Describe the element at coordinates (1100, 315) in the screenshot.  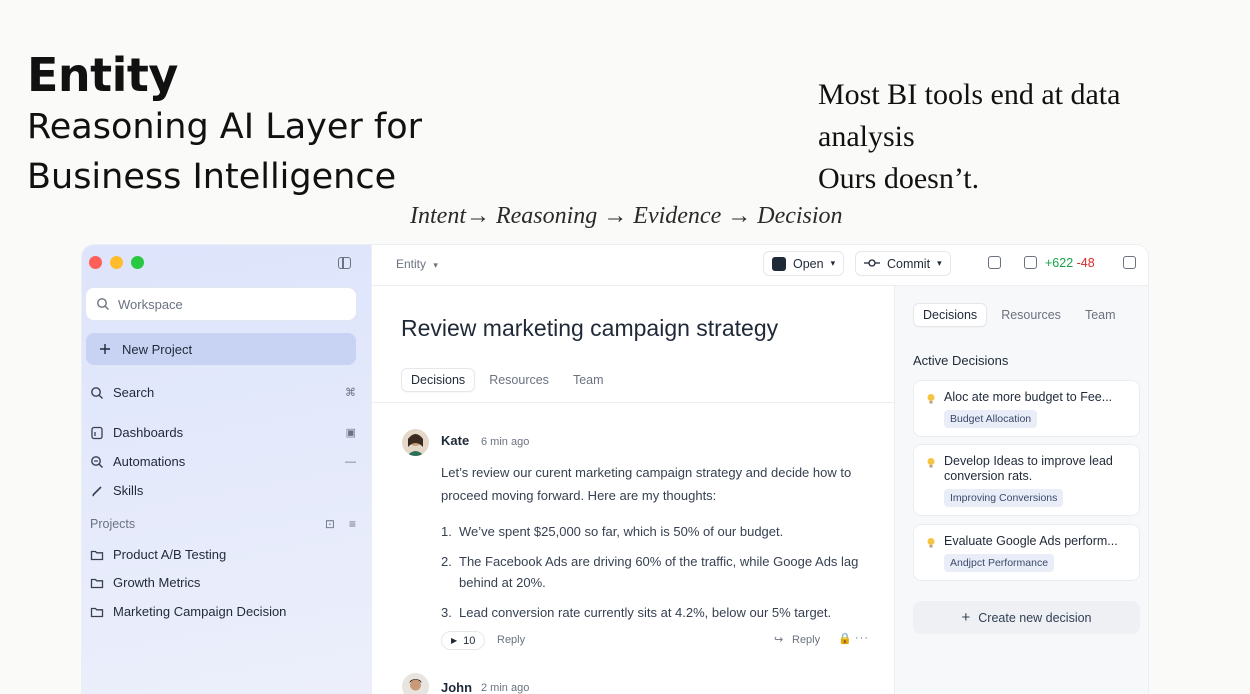
I see `panel-tab-team: Team` at that location.